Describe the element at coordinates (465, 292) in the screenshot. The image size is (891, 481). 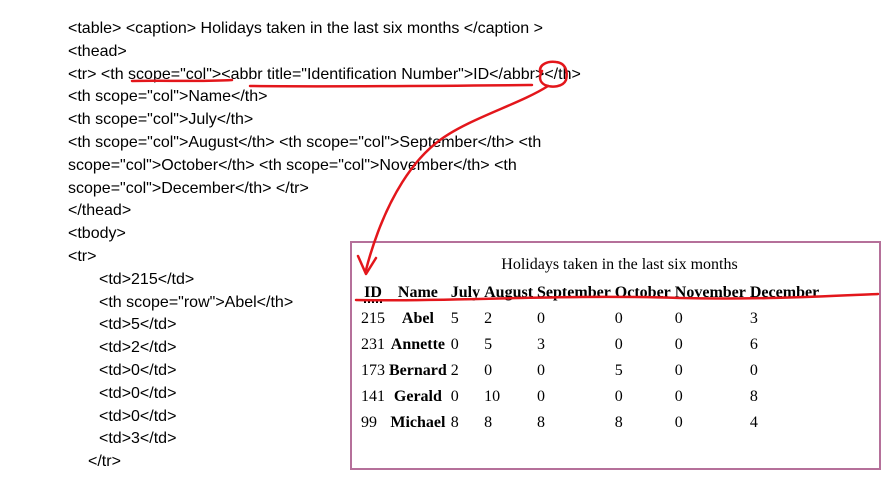
I see `header-july: July` at that location.